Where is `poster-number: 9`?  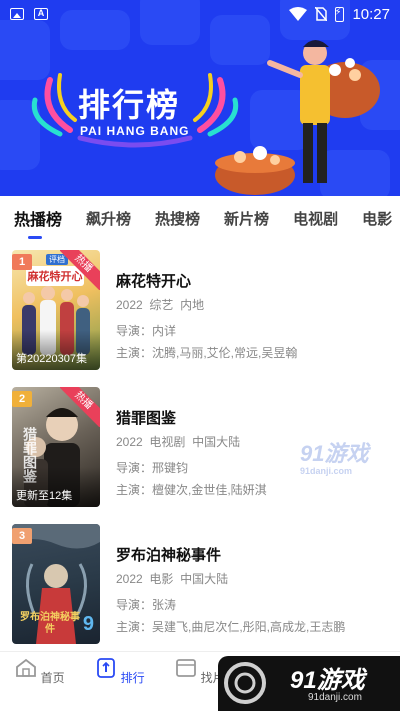
poster-number: 9 is located at coordinates (88, 624).